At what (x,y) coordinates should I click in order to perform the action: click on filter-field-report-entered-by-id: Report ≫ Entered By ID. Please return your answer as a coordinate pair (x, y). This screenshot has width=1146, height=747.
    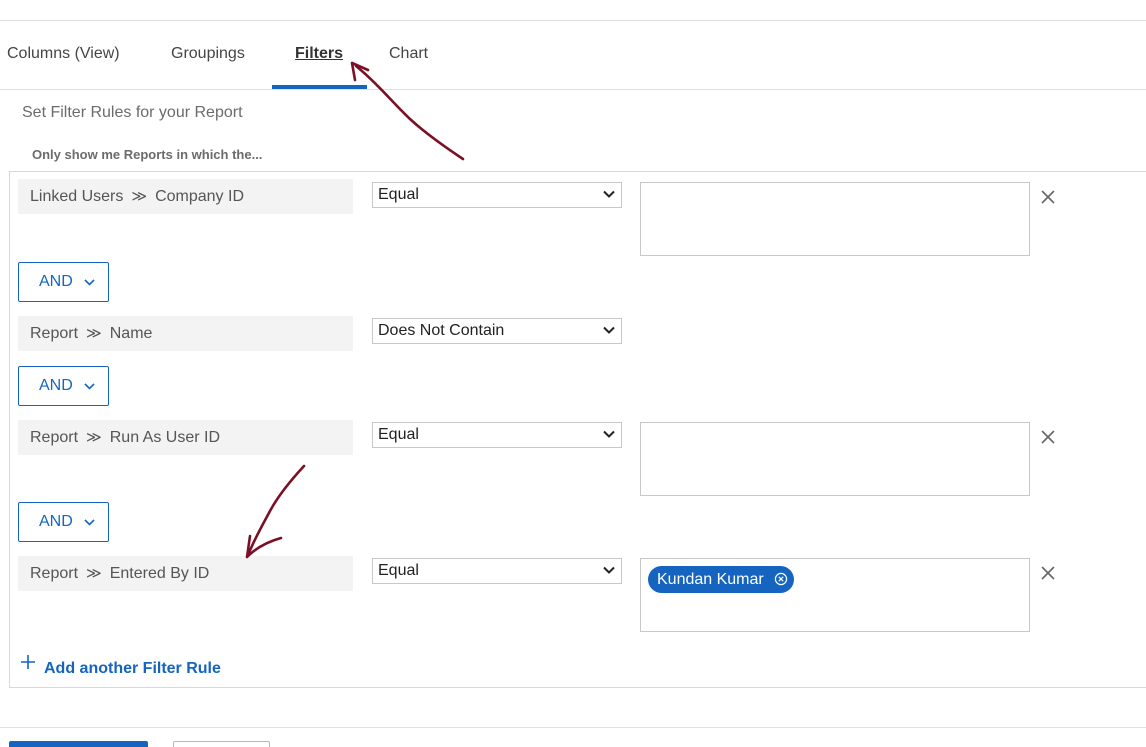
    Looking at the image, I should click on (185, 573).